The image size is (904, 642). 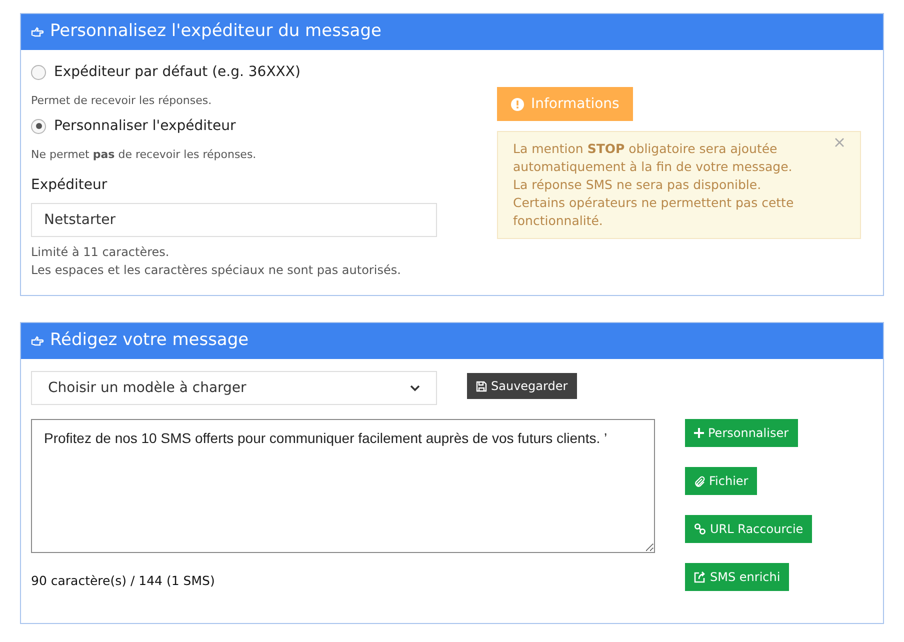 What do you see at coordinates (700, 529) in the screenshot?
I see `link-icon` at bounding box center [700, 529].